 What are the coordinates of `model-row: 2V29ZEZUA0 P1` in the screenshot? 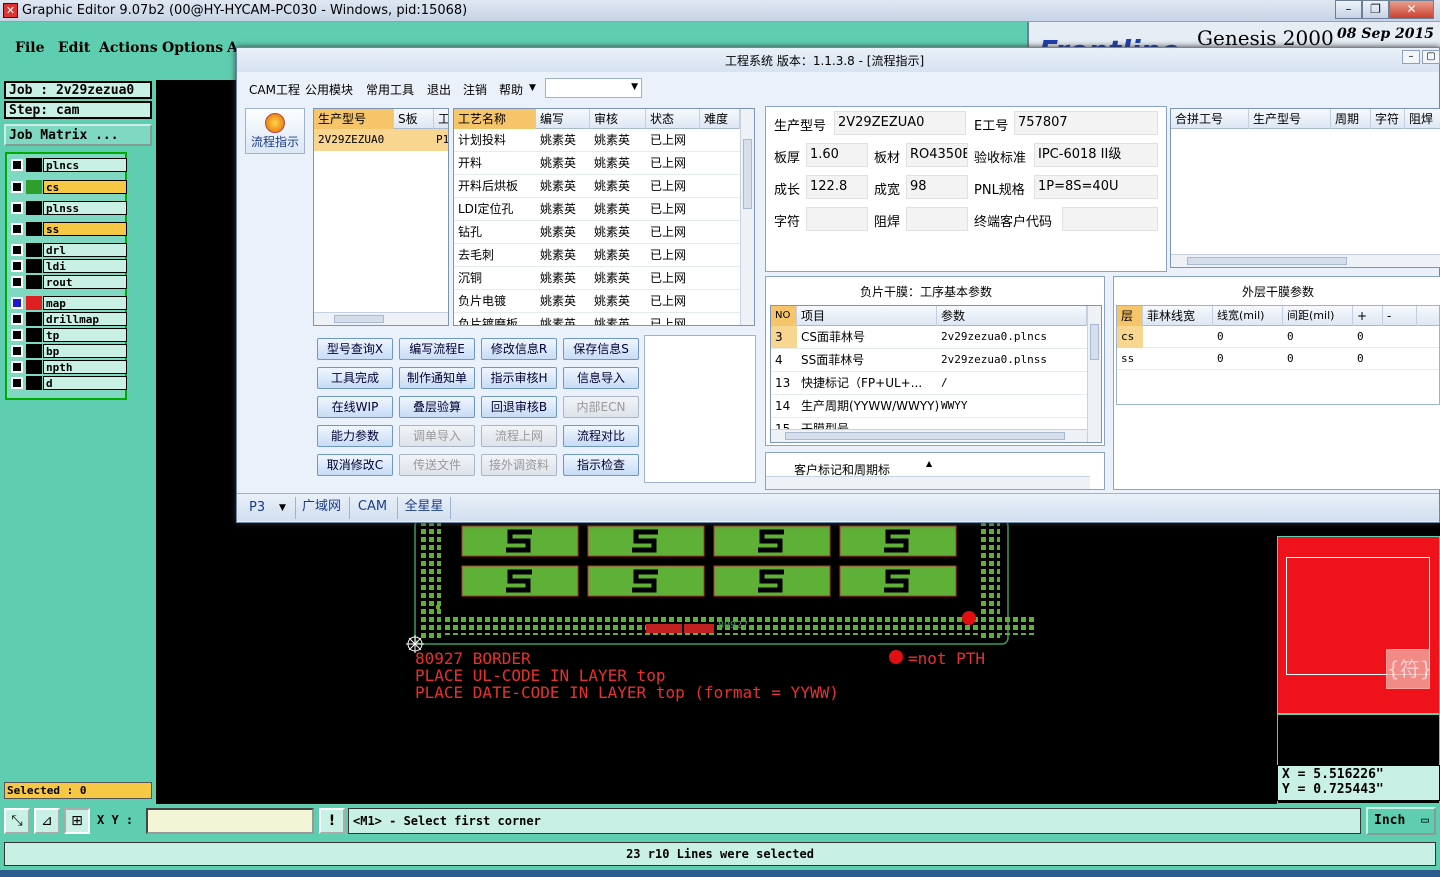 It's located at (381, 140).